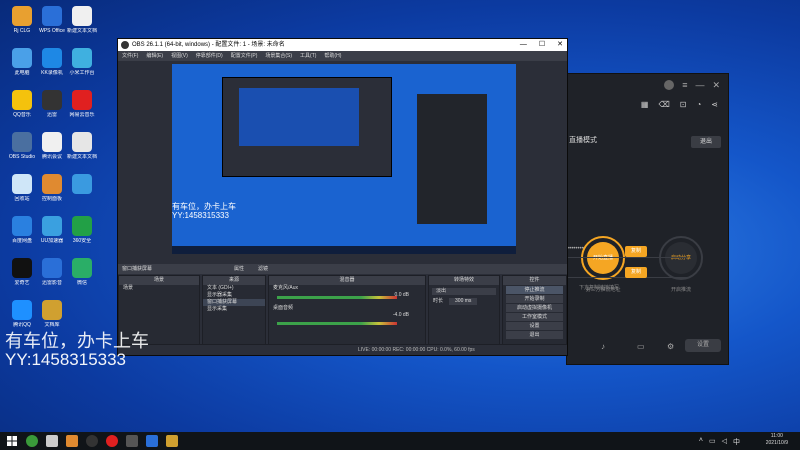 The height and width of the screenshot is (450, 800). Describe the element at coordinates (599, 288) in the screenshot. I see `hint-text: 下方复制链接填写` at that location.